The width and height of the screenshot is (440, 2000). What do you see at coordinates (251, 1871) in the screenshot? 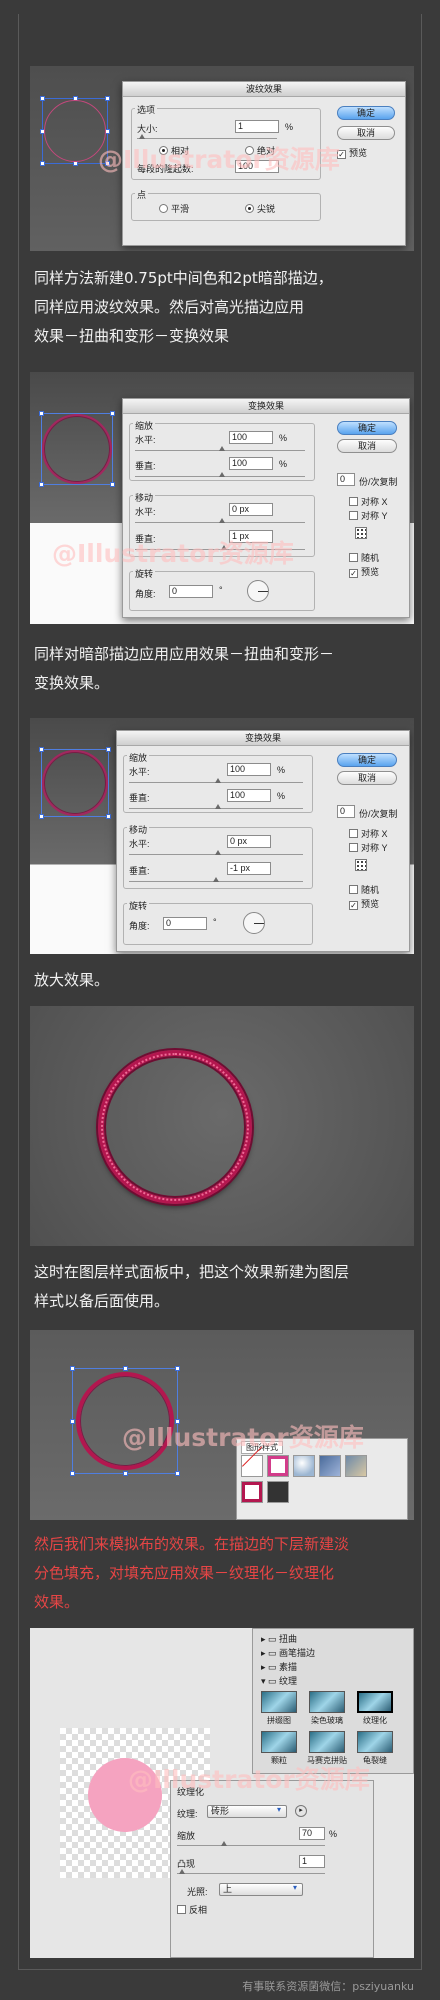
I see `relief-slider` at bounding box center [251, 1871].